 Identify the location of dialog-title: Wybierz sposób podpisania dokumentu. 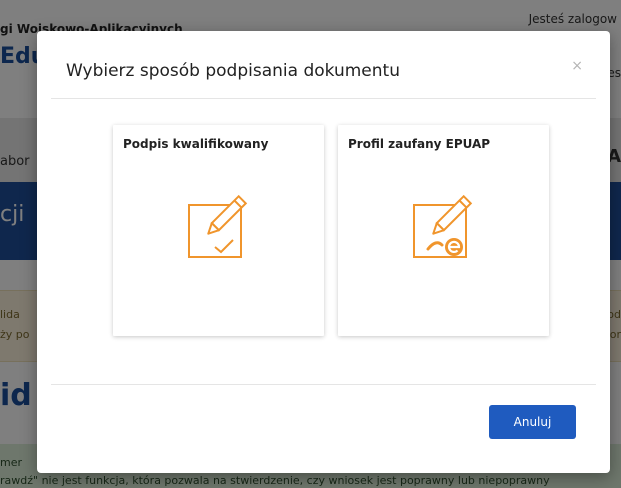
(233, 71).